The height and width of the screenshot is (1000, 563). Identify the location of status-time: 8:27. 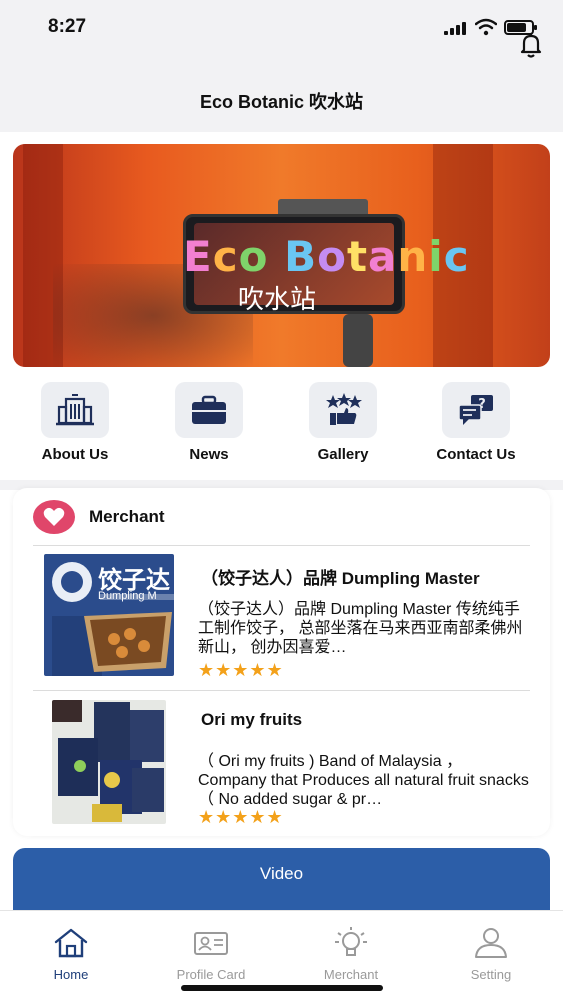
(67, 26).